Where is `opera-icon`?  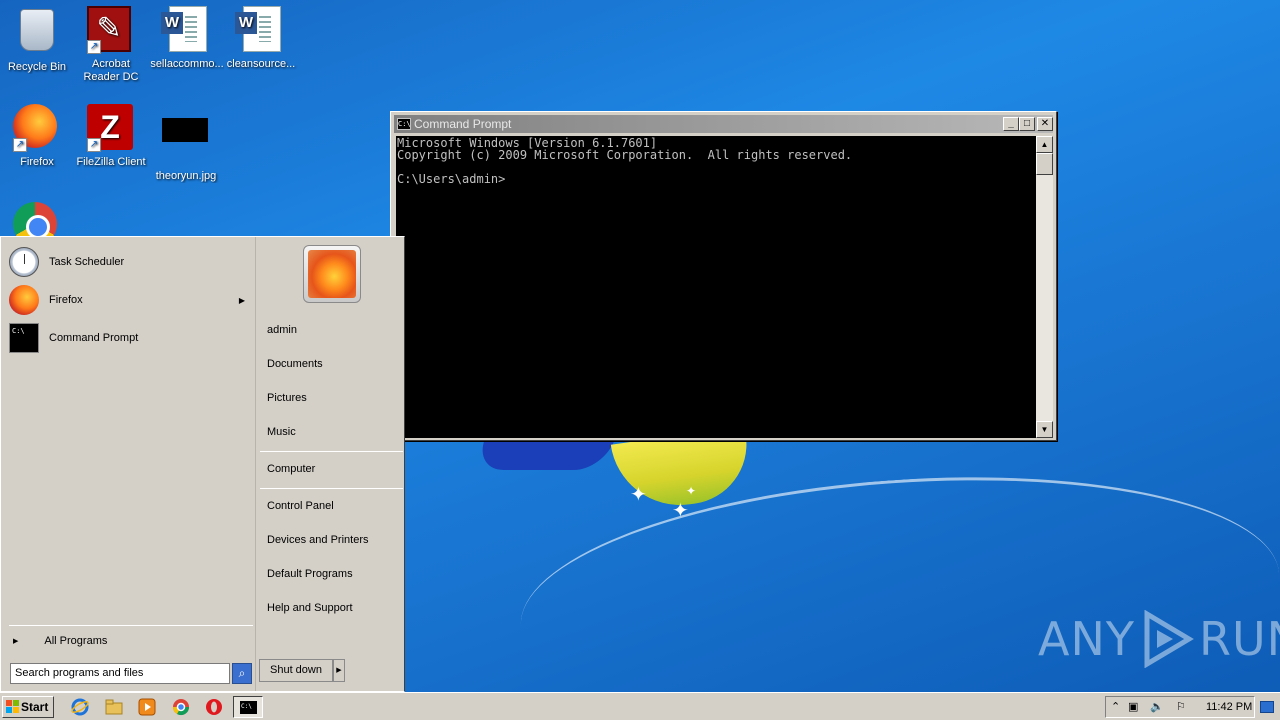 opera-icon is located at coordinates (214, 707).